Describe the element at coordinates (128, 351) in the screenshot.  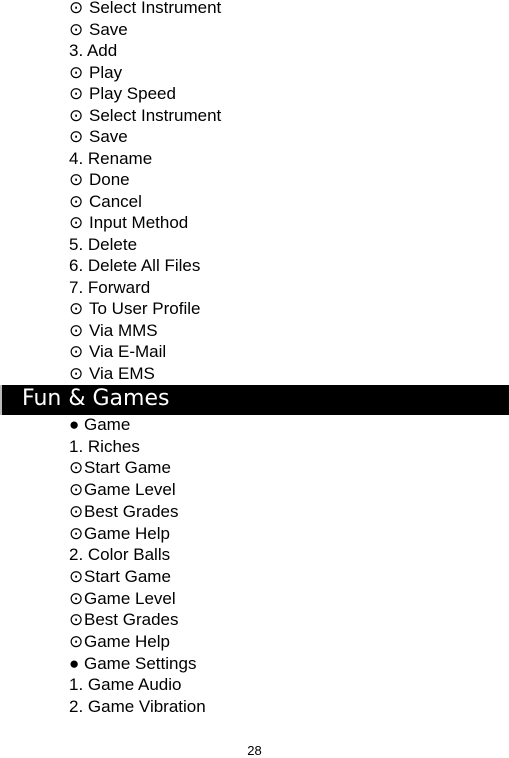
I see `list-item-text: Via E-Mail` at that location.